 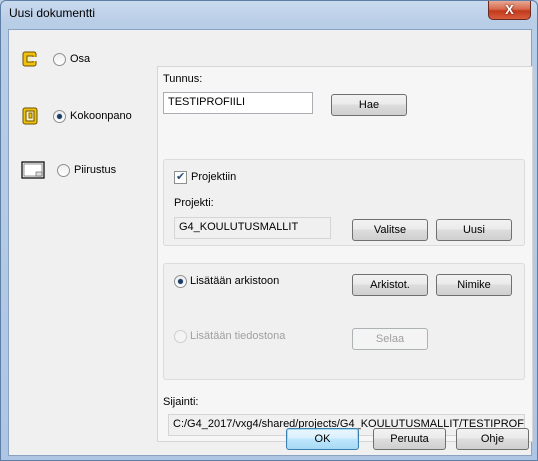 I want to click on osa-radio, so click(x=59, y=59).